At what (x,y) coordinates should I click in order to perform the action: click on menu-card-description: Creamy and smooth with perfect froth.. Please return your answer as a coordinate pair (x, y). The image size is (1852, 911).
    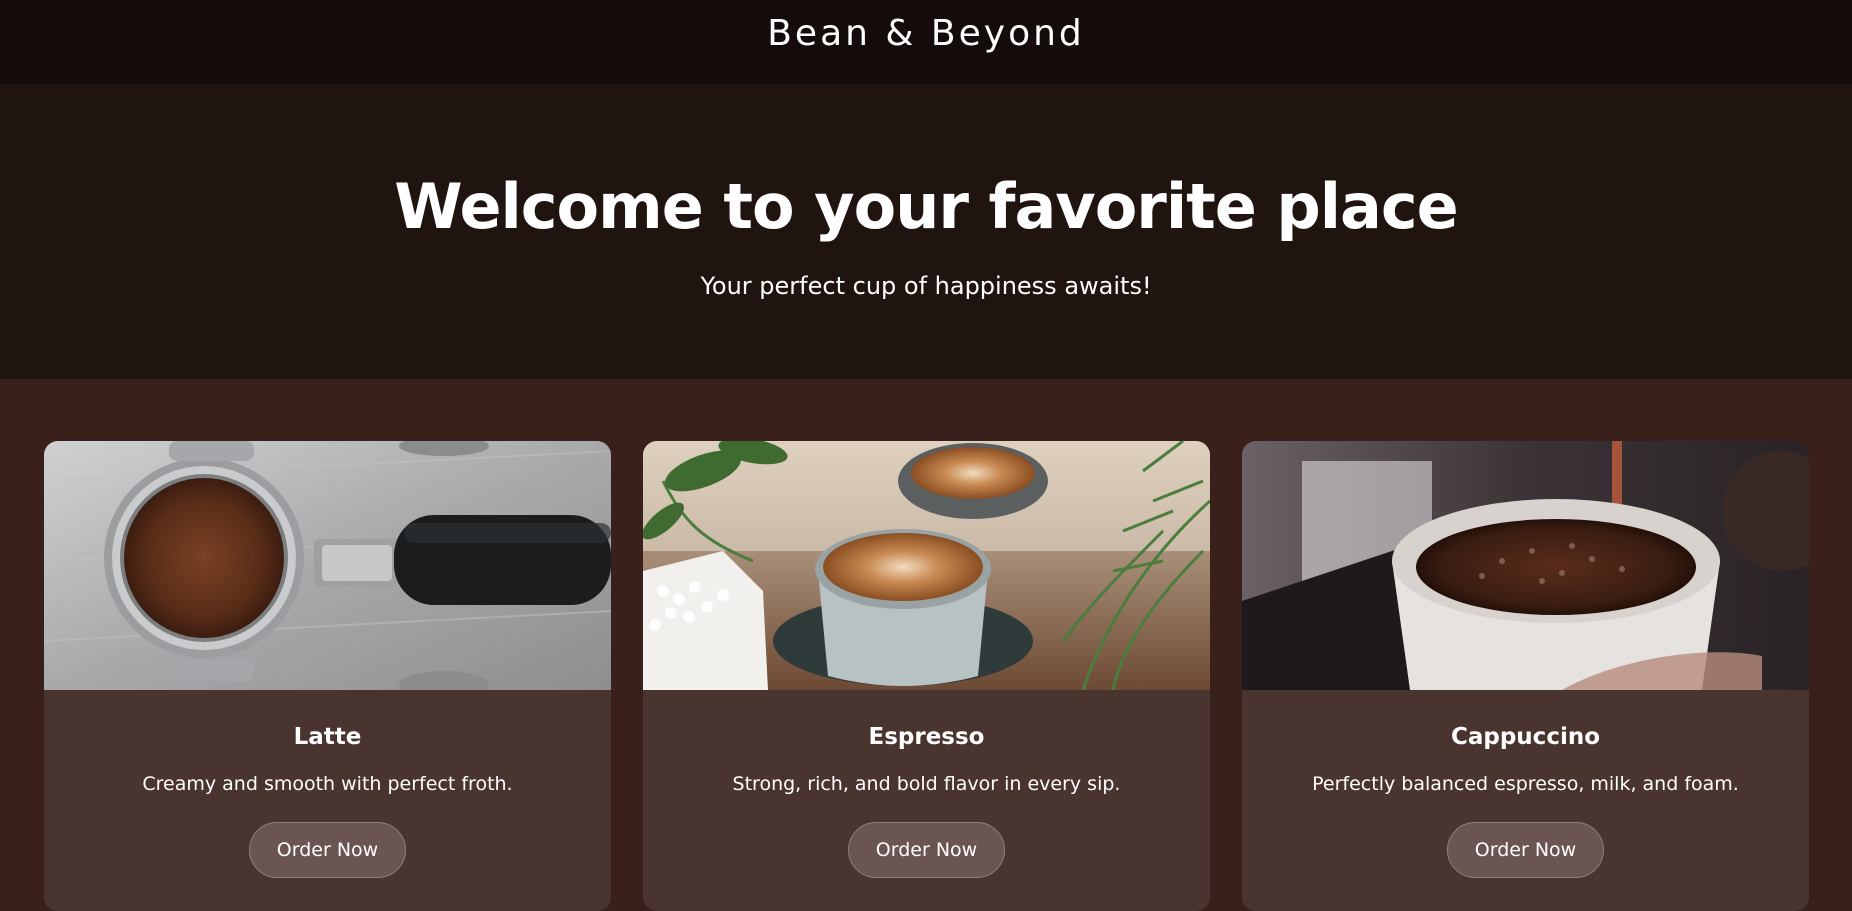
    Looking at the image, I should click on (327, 784).